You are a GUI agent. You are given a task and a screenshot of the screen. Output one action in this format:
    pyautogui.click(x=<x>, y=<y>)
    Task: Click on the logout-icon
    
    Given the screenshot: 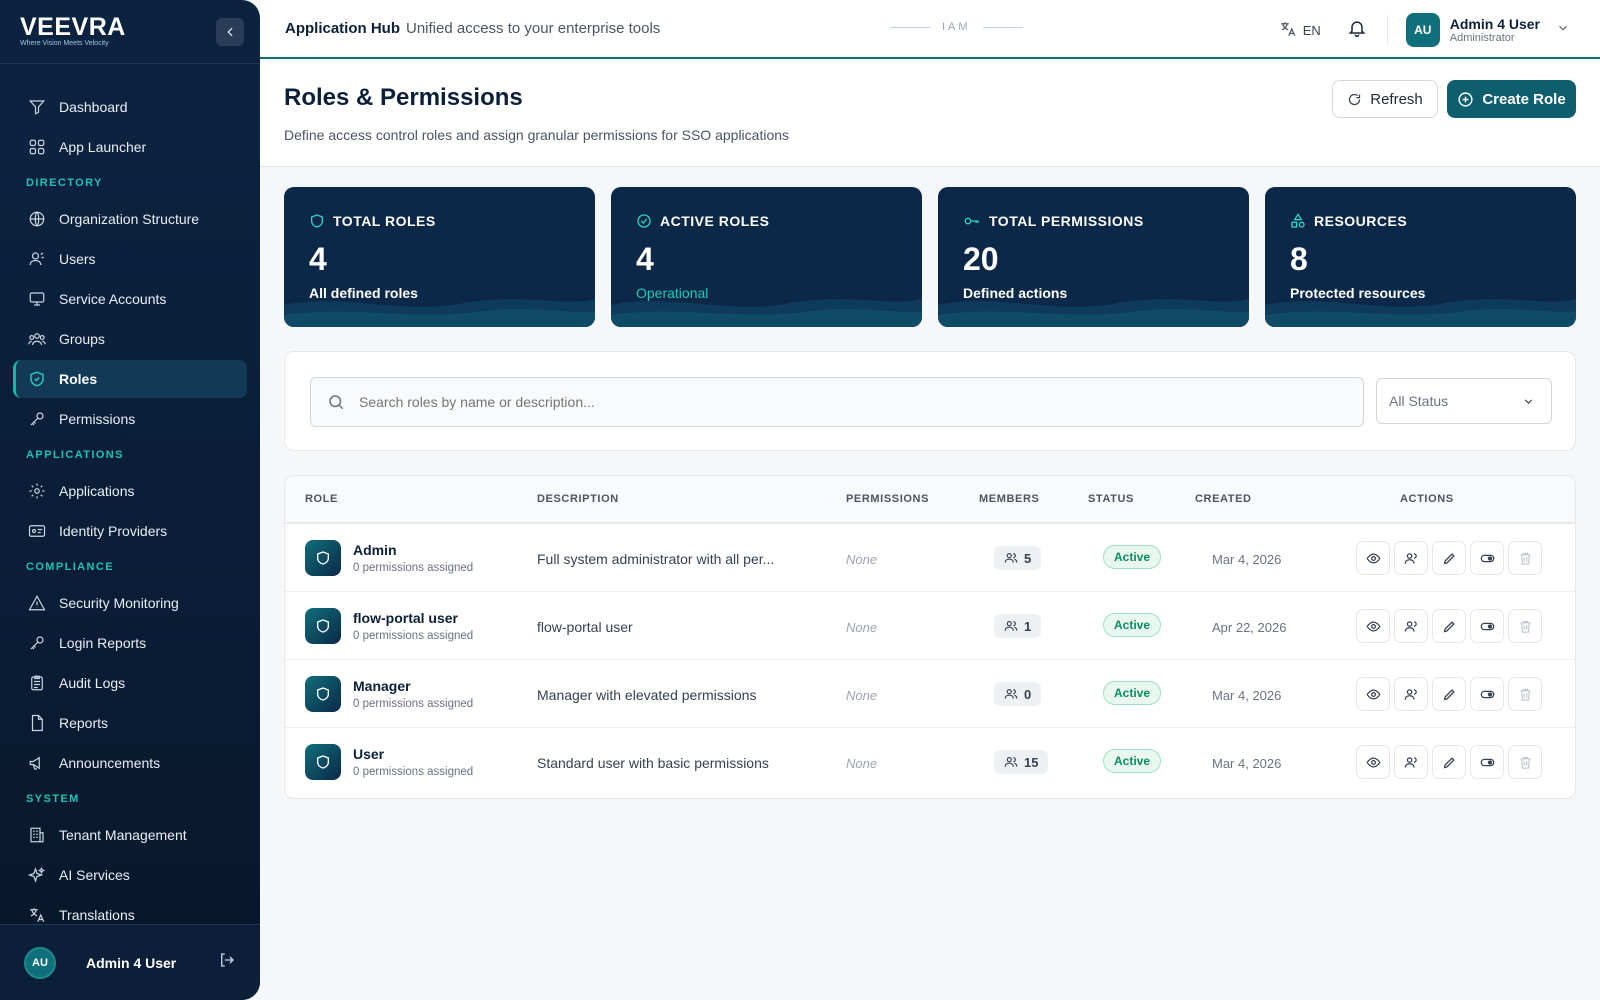 What is the action you would take?
    pyautogui.click(x=227, y=962)
    